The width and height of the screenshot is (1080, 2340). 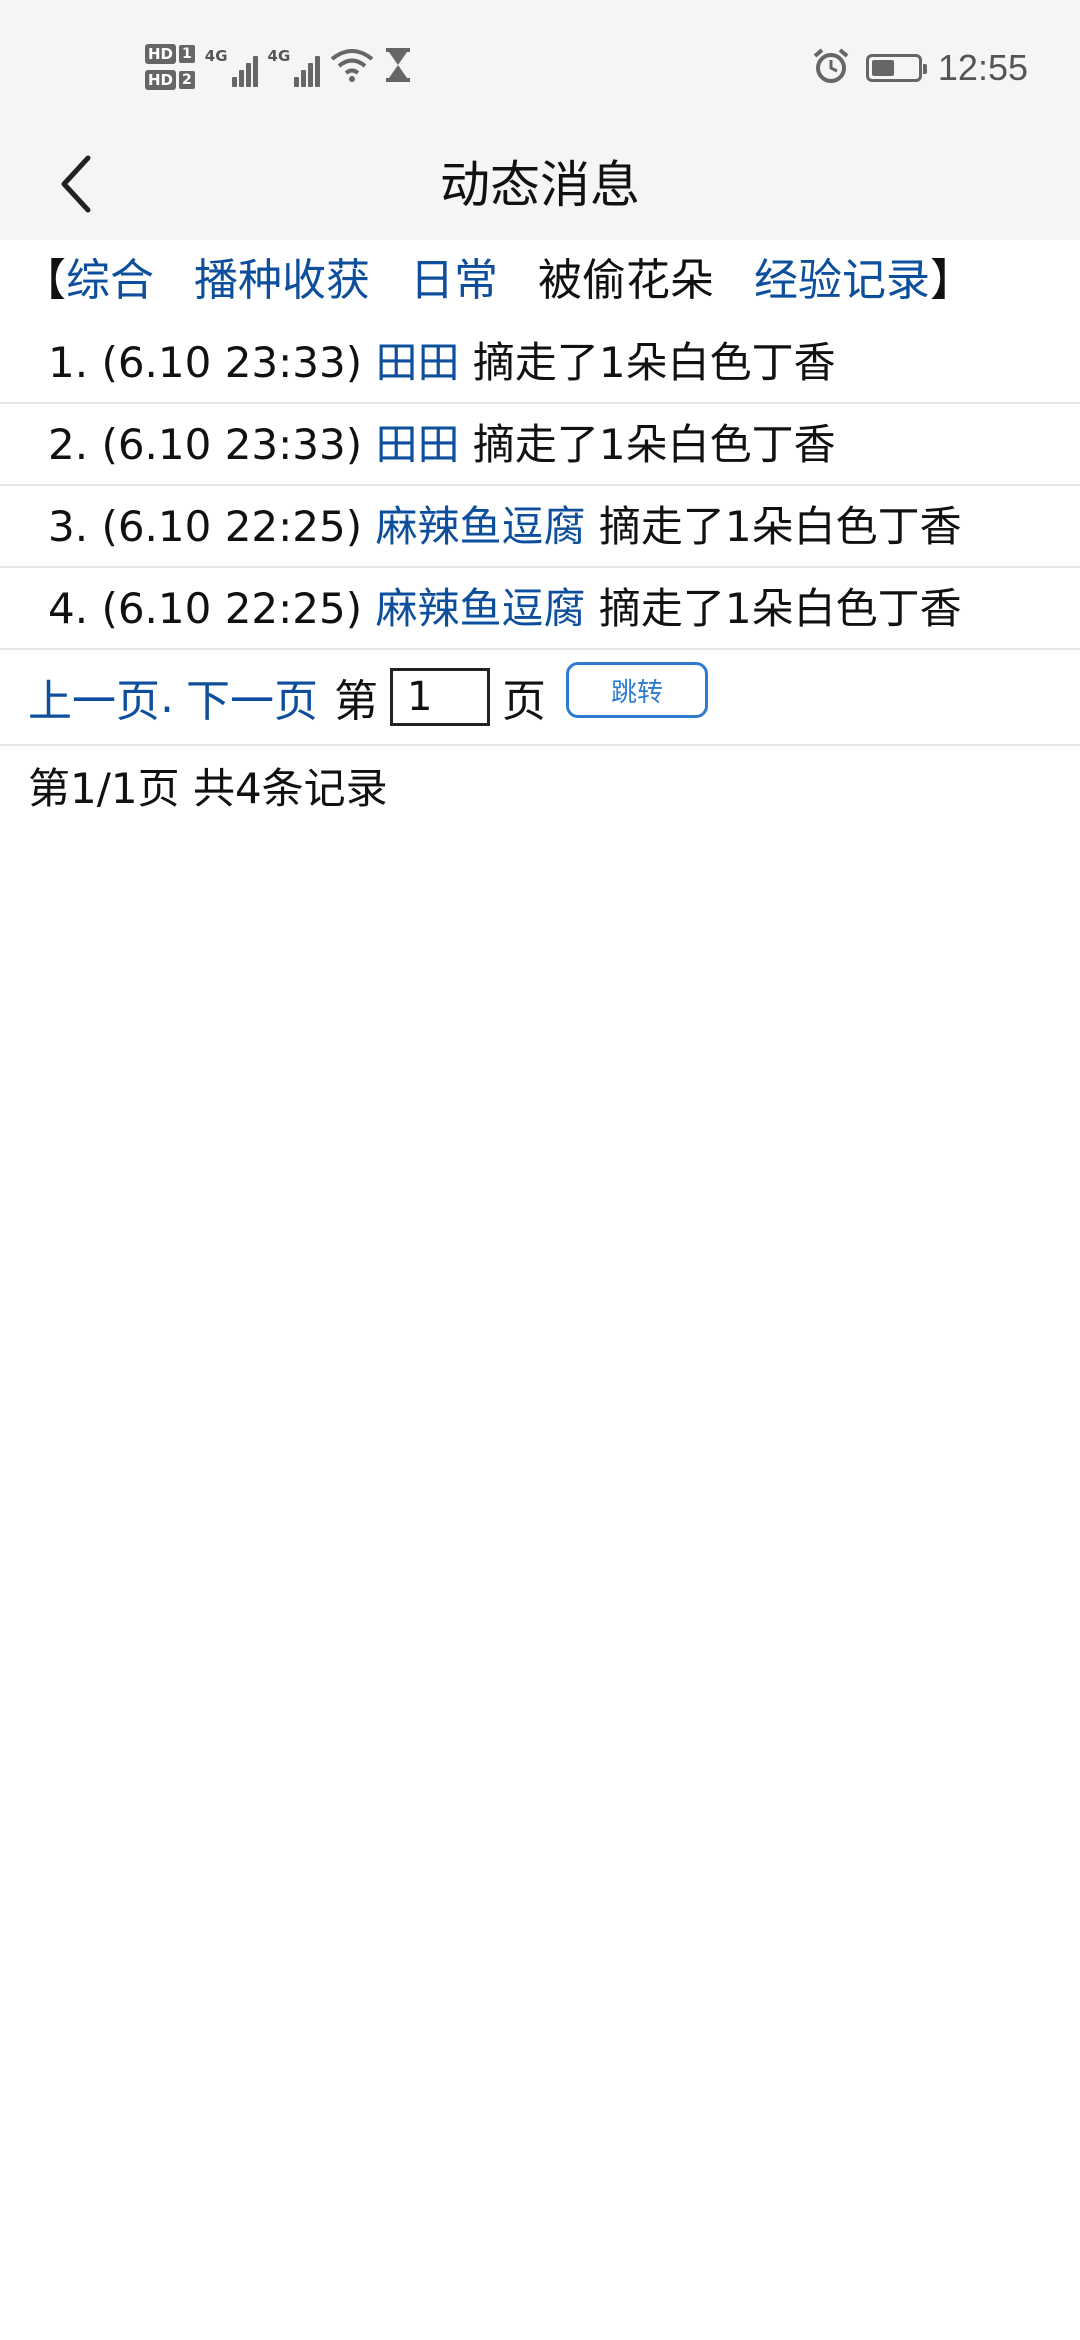 What do you see at coordinates (440, 697) in the screenshot?
I see `page-number-input` at bounding box center [440, 697].